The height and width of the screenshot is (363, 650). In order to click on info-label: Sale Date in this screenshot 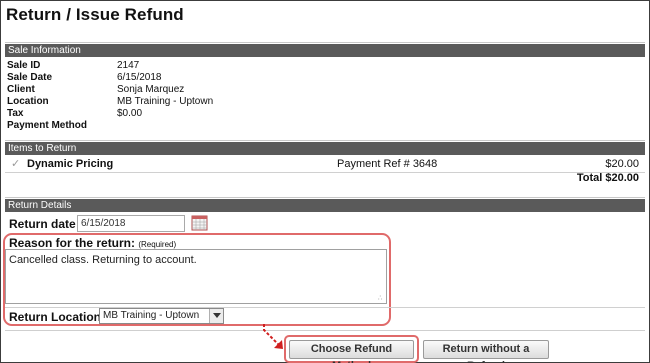, I will do `click(30, 77)`.